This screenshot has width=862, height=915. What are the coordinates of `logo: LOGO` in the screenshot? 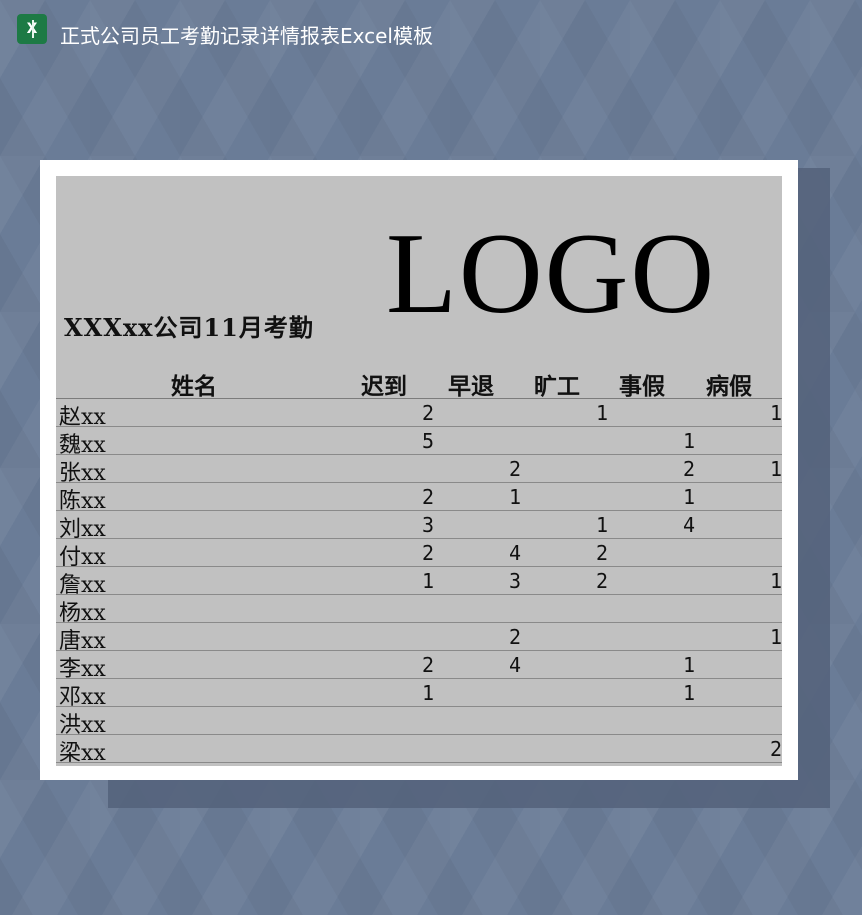 It's located at (551, 274).